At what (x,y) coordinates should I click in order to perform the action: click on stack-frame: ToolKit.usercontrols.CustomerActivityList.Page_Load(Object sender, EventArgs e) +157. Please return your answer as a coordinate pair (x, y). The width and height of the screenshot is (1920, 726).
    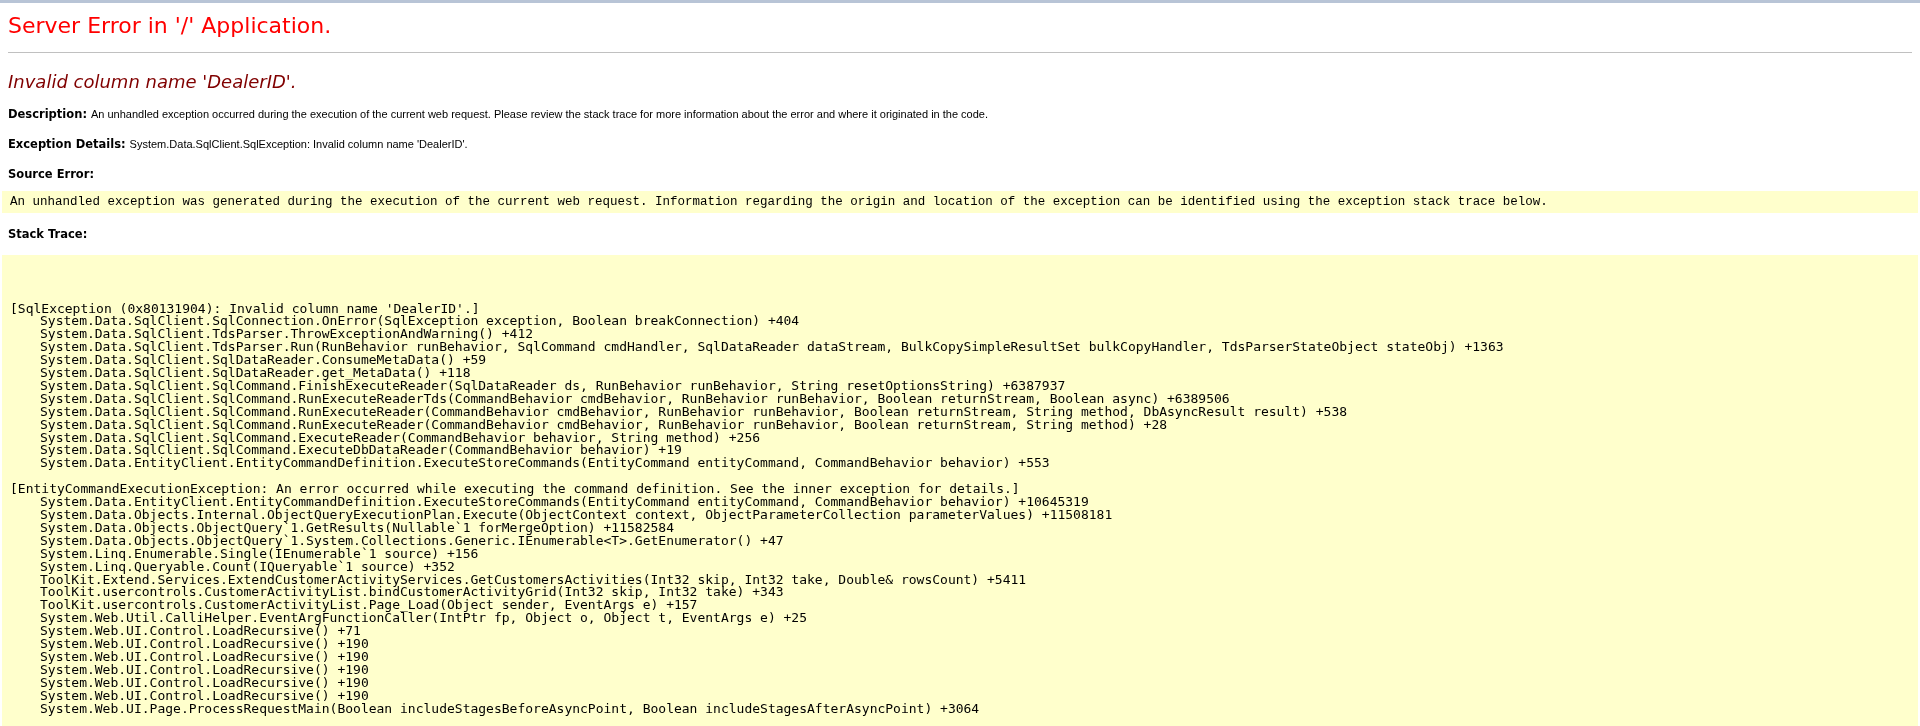
    Looking at the image, I should click on (960, 606).